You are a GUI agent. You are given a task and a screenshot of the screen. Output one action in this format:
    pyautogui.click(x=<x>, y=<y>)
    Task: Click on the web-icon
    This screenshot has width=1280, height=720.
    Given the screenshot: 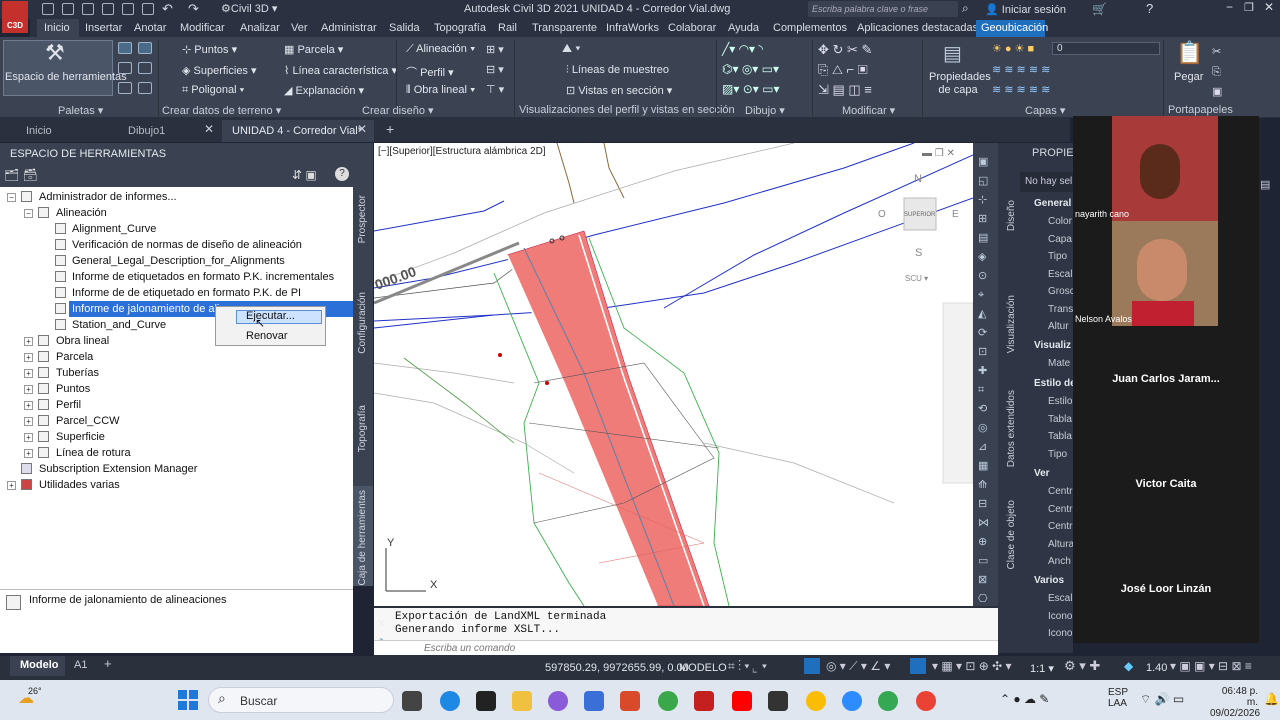 What is the action you would take?
    pyautogui.click(x=128, y=9)
    